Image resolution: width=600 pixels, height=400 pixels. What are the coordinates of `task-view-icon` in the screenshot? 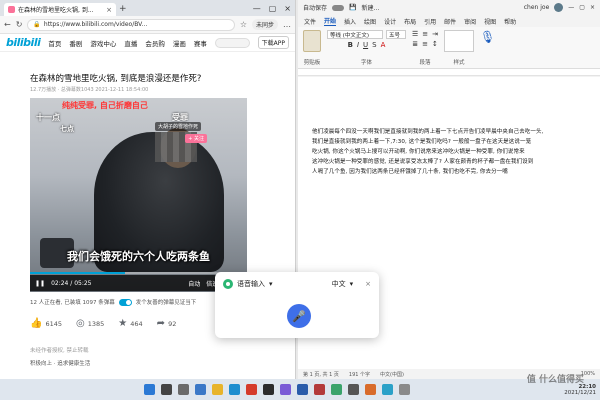 It's located at (183, 389).